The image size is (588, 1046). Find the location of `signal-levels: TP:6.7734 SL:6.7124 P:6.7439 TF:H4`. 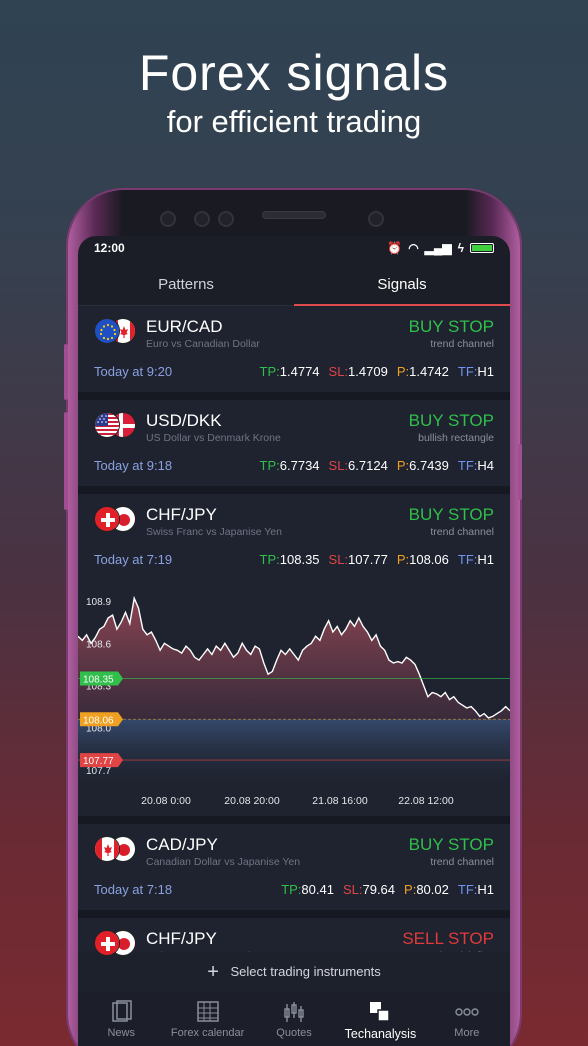

signal-levels: TP:6.7734 SL:6.7124 P:6.7439 TF:H4 is located at coordinates (377, 465).